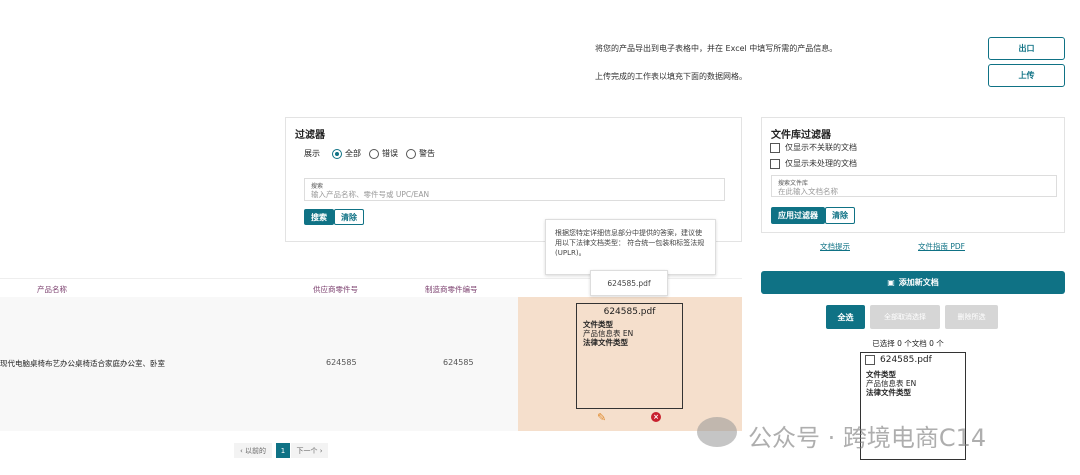 The image size is (1080, 475). Describe the element at coordinates (427, 153) in the screenshot. I see `radio-label: 警告` at that location.